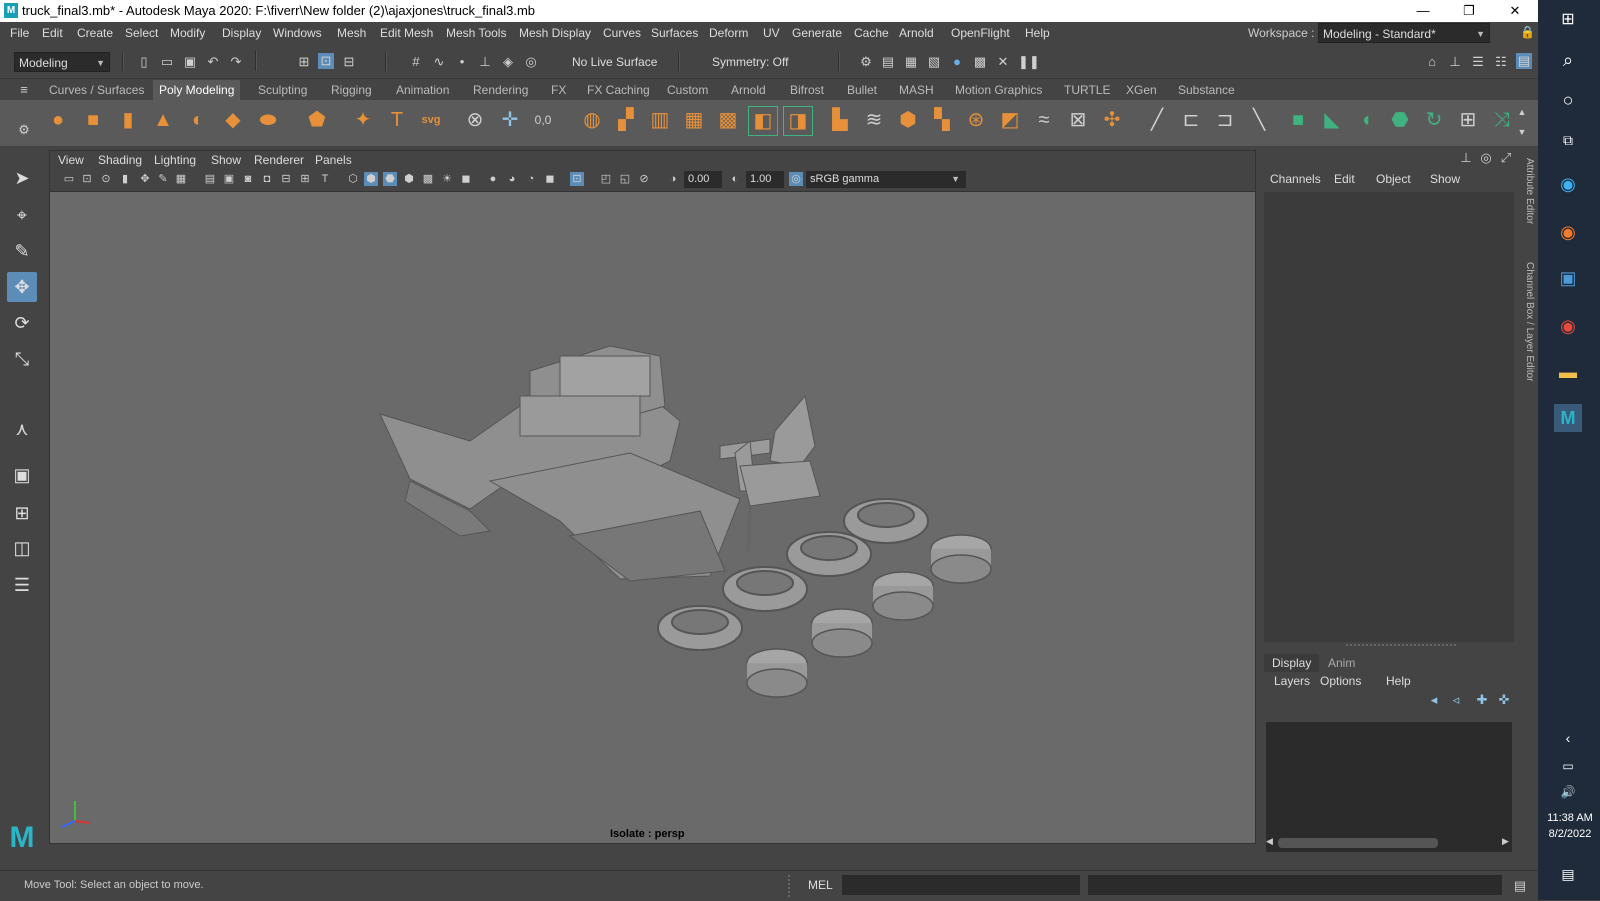 This screenshot has height=901, width=1600. Describe the element at coordinates (1112, 120) in the screenshot. I see `quad-draw-icon: ✣` at that location.